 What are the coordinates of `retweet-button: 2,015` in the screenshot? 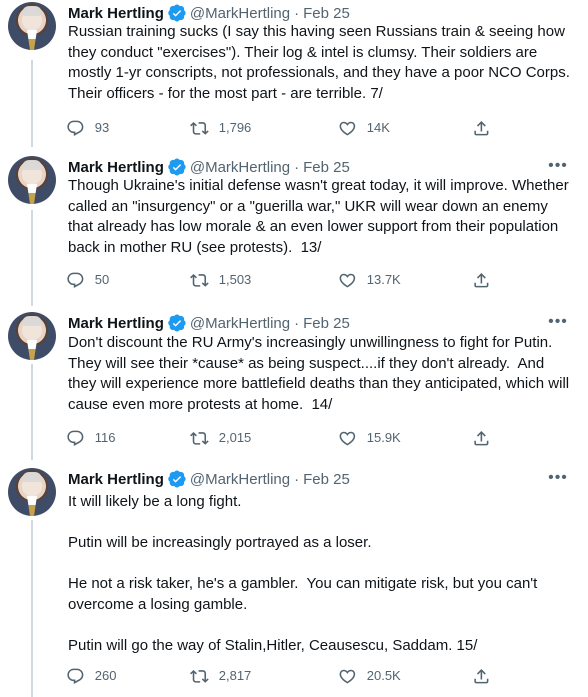 It's located at (220, 438).